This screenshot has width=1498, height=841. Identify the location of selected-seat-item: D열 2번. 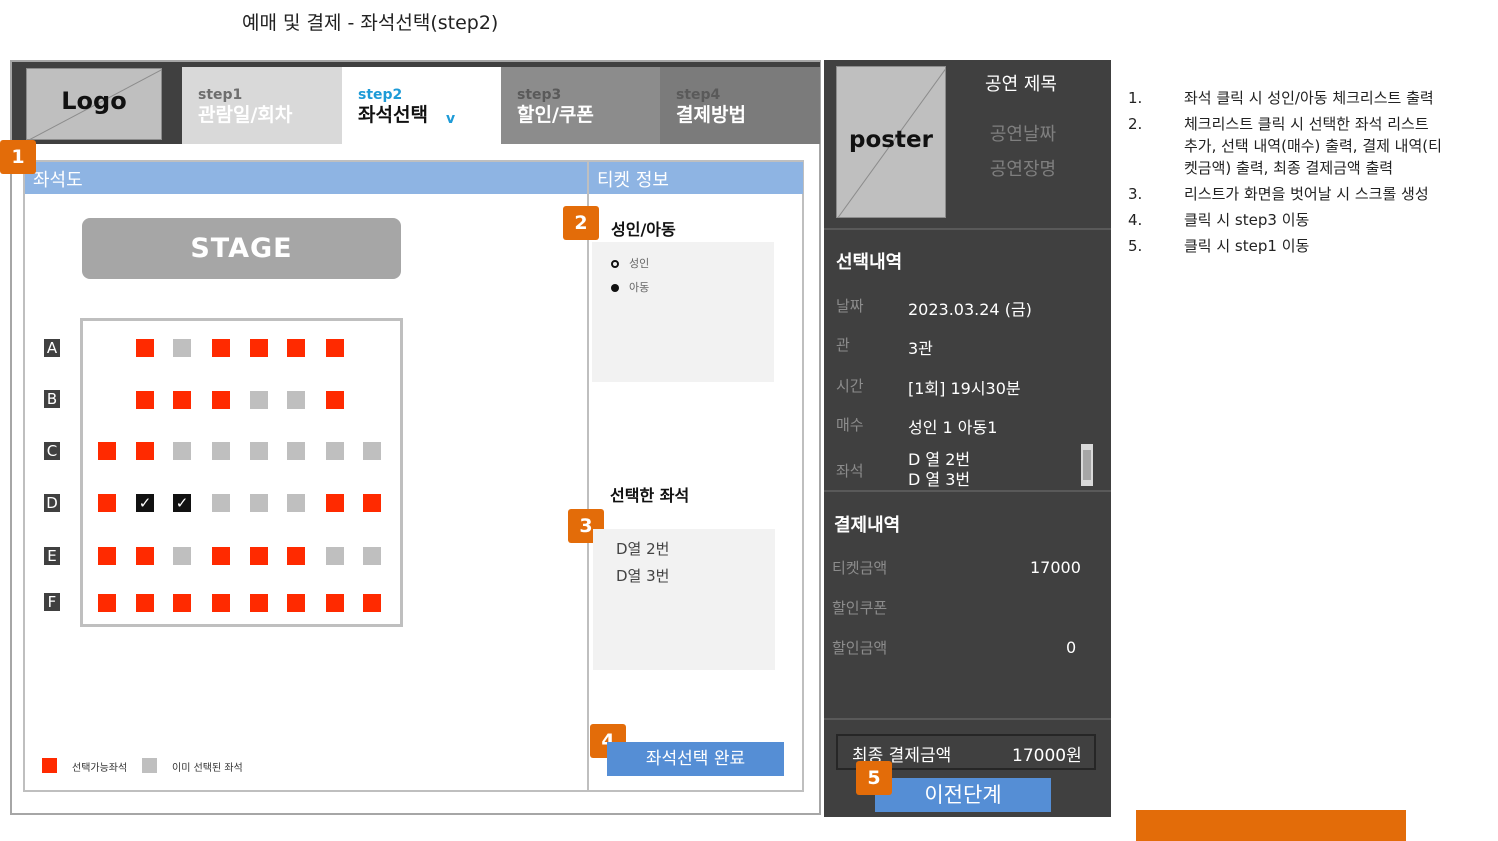
(643, 549).